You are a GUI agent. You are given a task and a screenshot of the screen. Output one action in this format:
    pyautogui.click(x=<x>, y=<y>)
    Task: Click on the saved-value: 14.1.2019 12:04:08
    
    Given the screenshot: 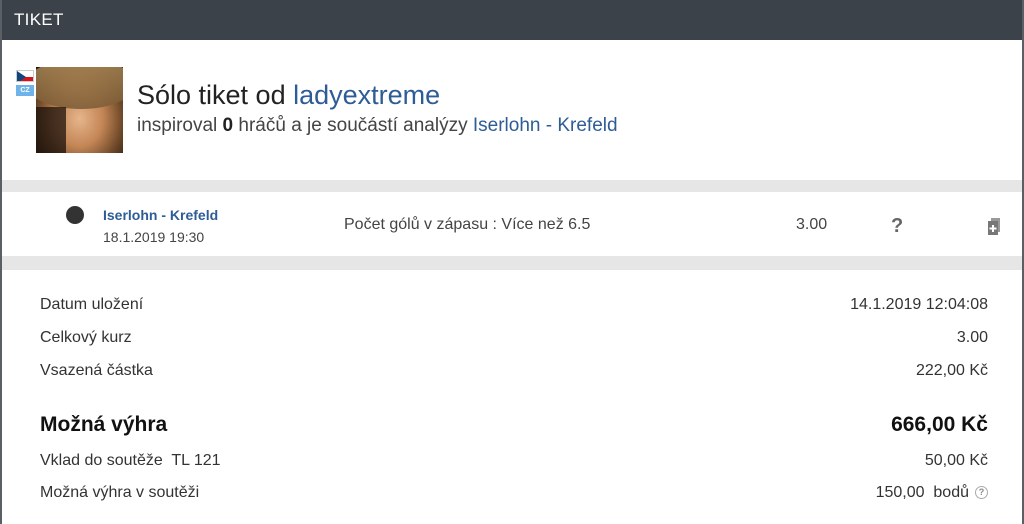 What is the action you would take?
    pyautogui.click(x=919, y=304)
    